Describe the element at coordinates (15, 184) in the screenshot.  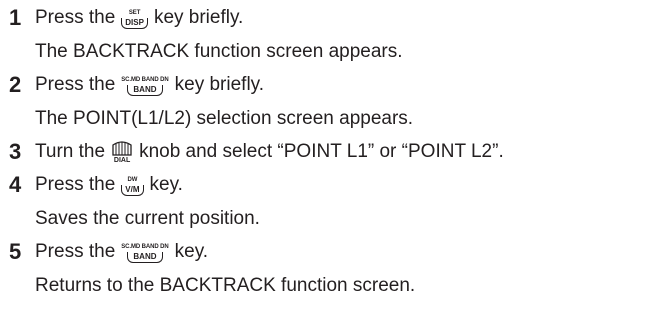
I see `step-number: 4` at that location.